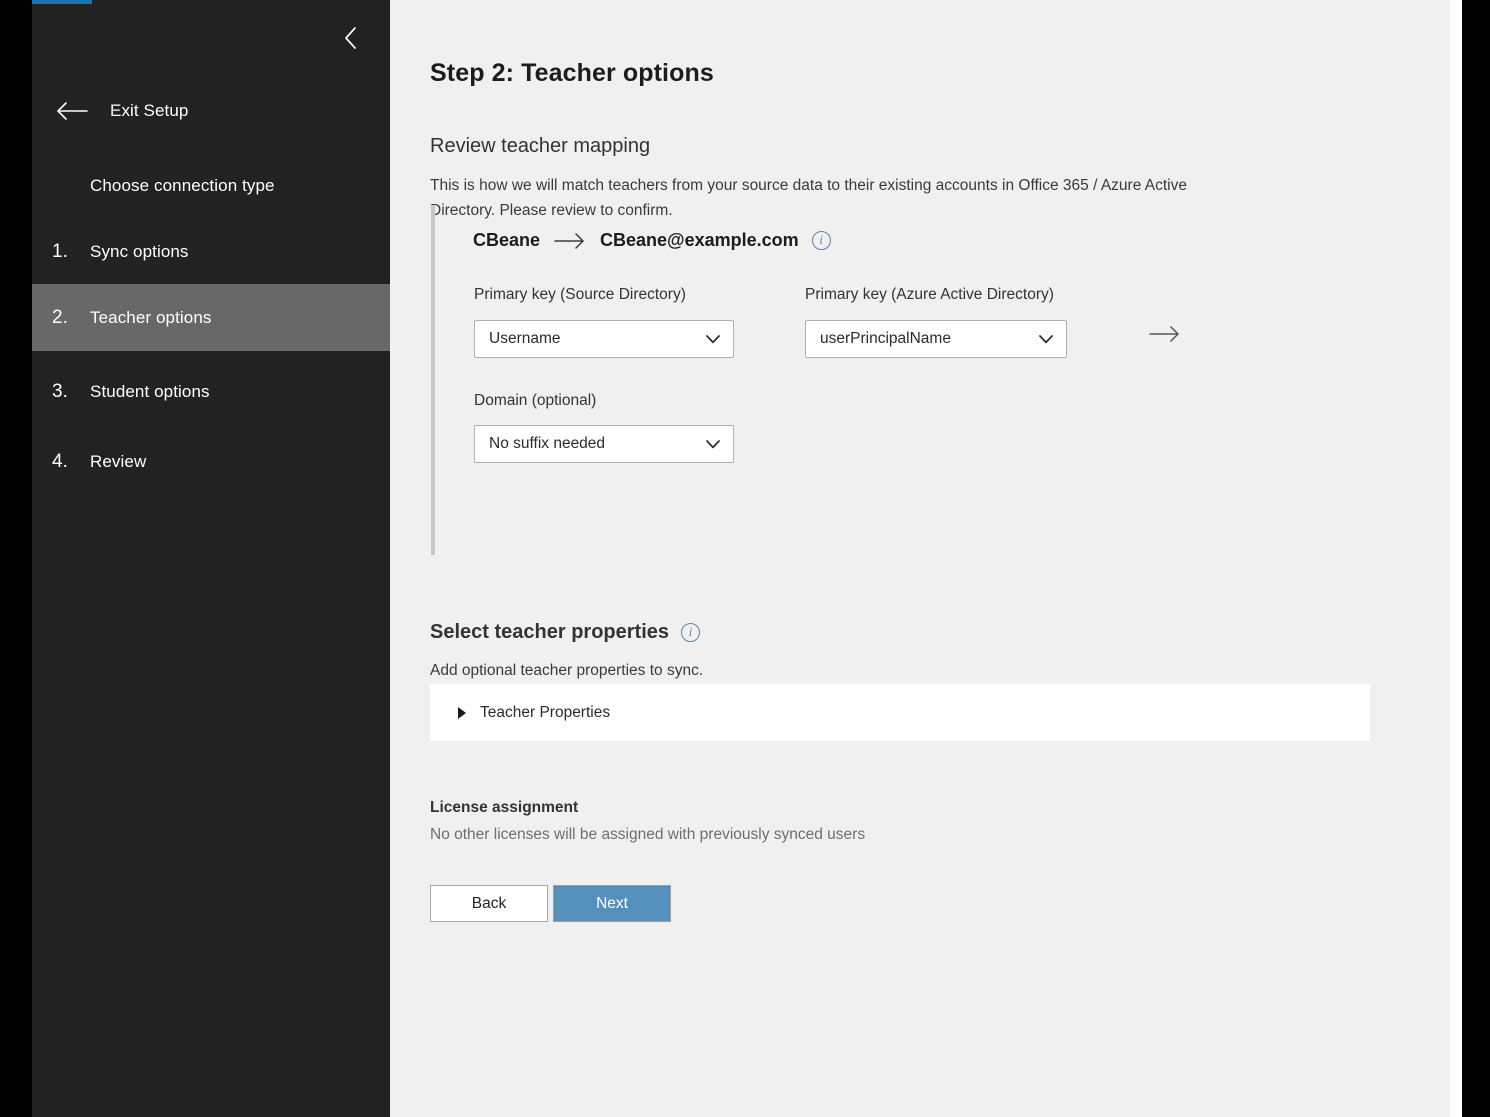 This screenshot has width=1490, height=1117. I want to click on mapping-target-value: CBeane@example.com, so click(699, 240).